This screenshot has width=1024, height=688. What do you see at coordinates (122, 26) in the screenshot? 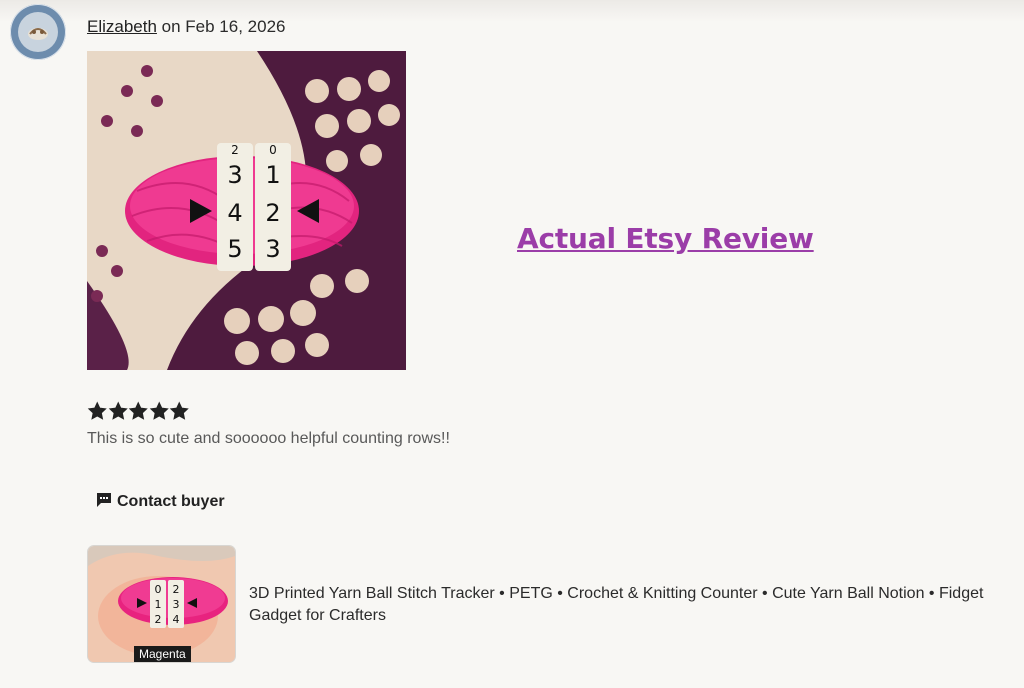
I see `reviewer-name-link: Elizabeth` at bounding box center [122, 26].